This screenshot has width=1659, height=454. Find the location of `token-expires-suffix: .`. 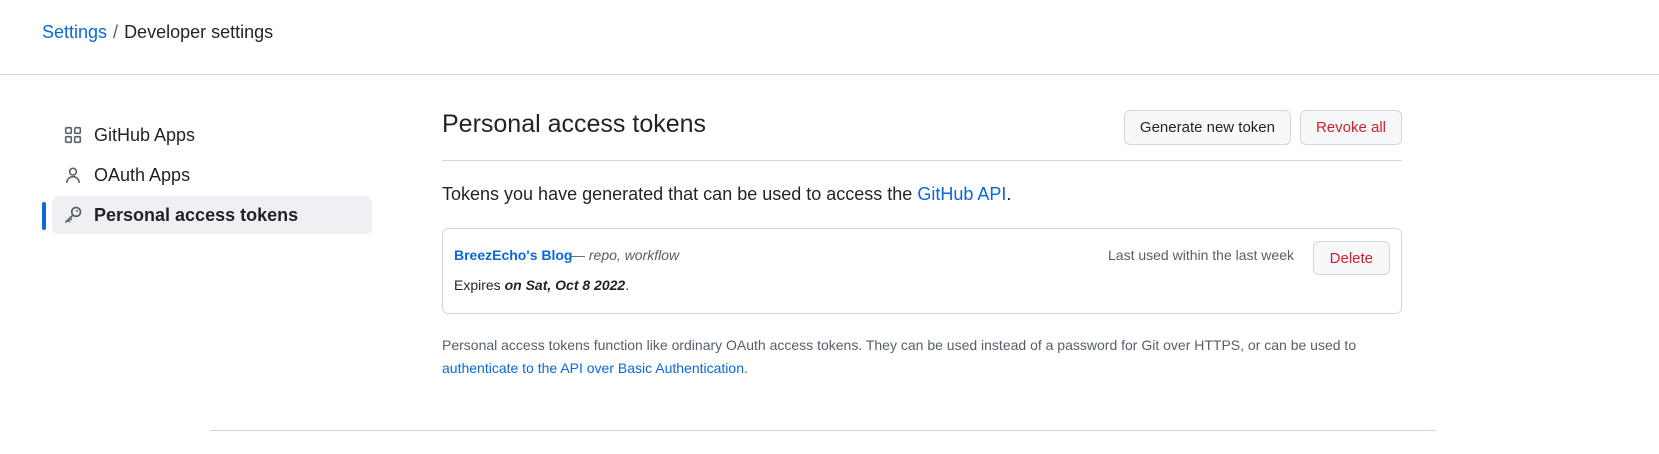

token-expires-suffix: . is located at coordinates (627, 285).